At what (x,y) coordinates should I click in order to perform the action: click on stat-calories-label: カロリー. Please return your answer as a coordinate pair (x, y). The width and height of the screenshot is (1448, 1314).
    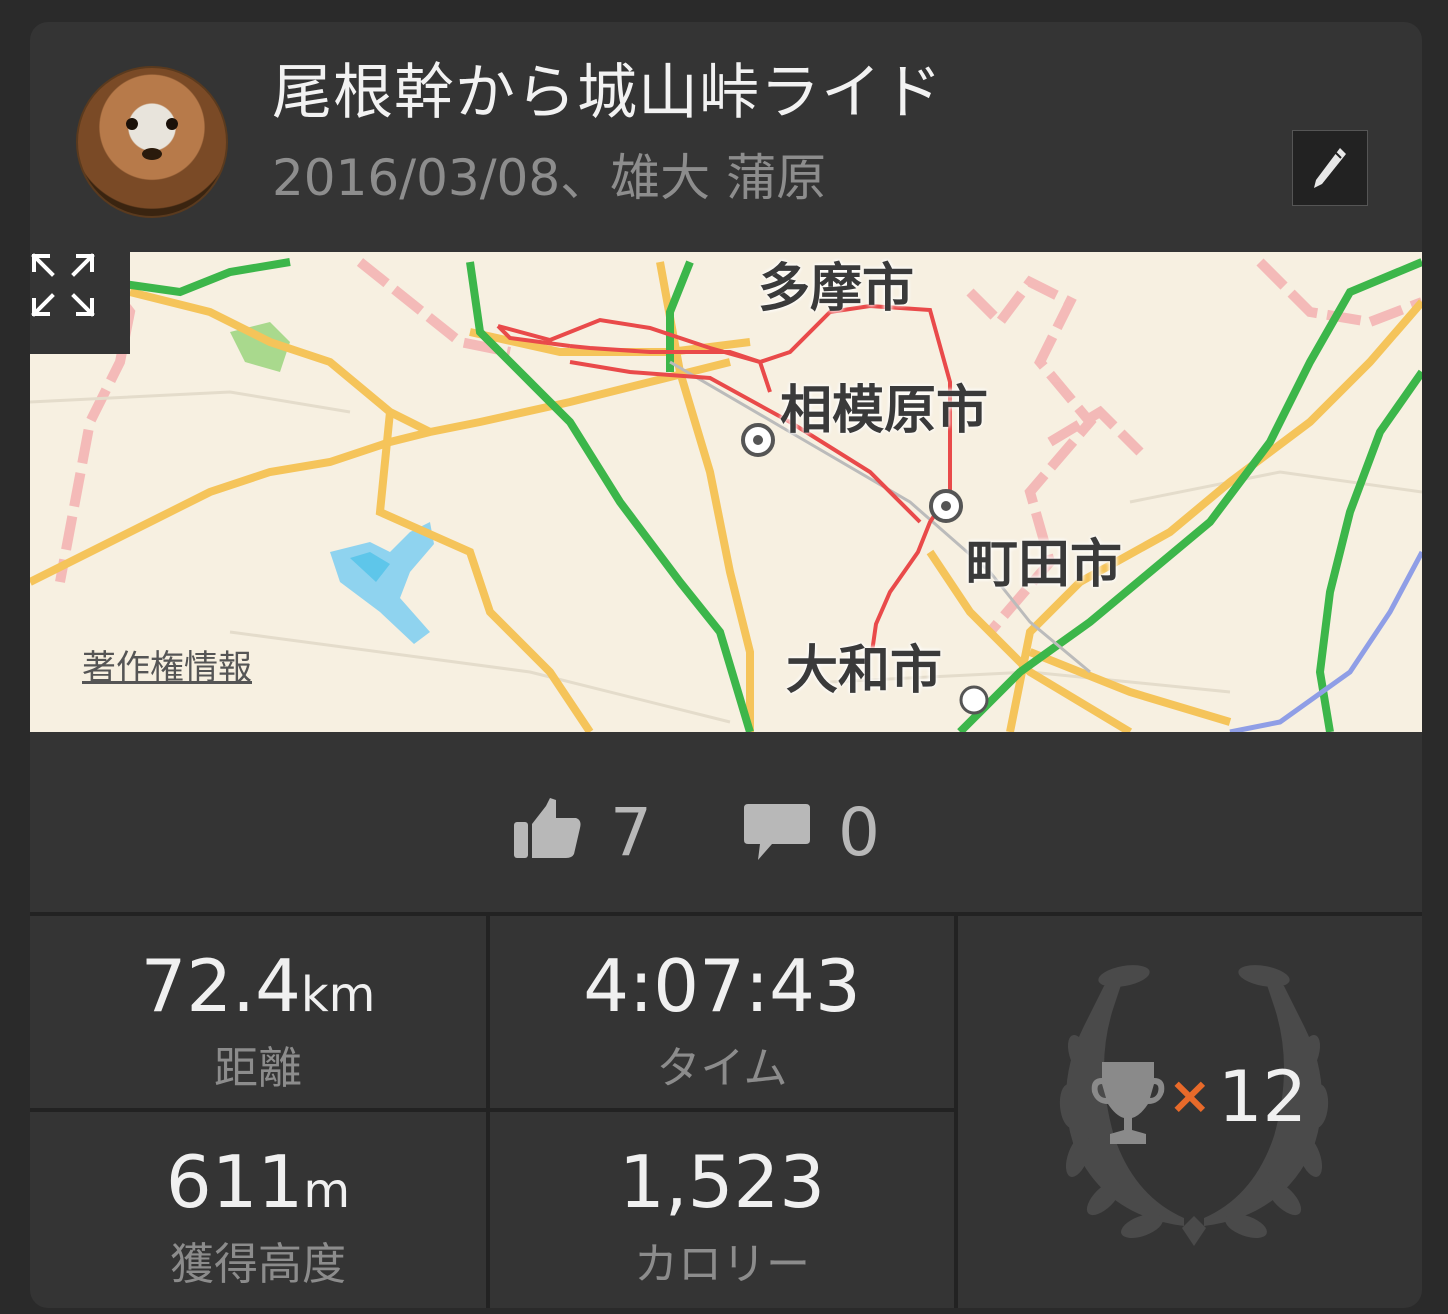
    Looking at the image, I should click on (722, 1264).